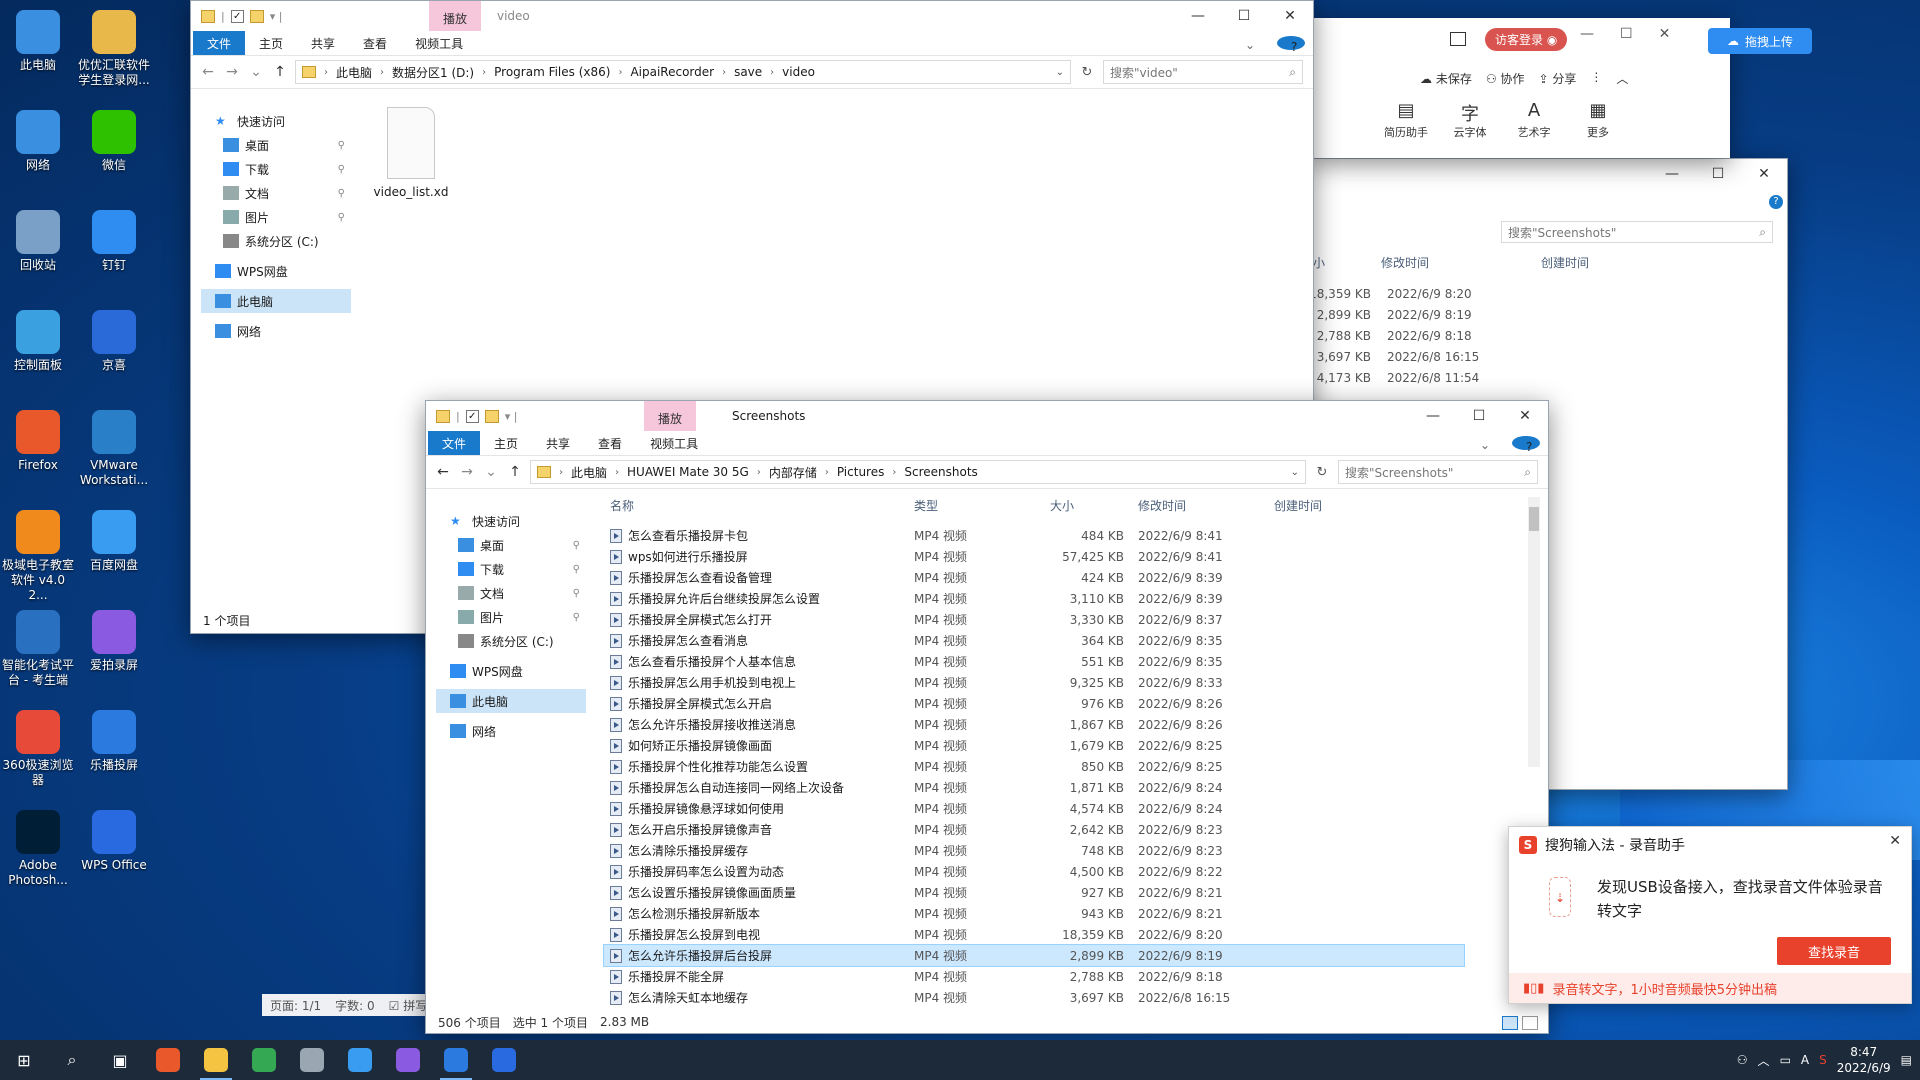  I want to click on properties-icon: ✓, so click(237, 16).